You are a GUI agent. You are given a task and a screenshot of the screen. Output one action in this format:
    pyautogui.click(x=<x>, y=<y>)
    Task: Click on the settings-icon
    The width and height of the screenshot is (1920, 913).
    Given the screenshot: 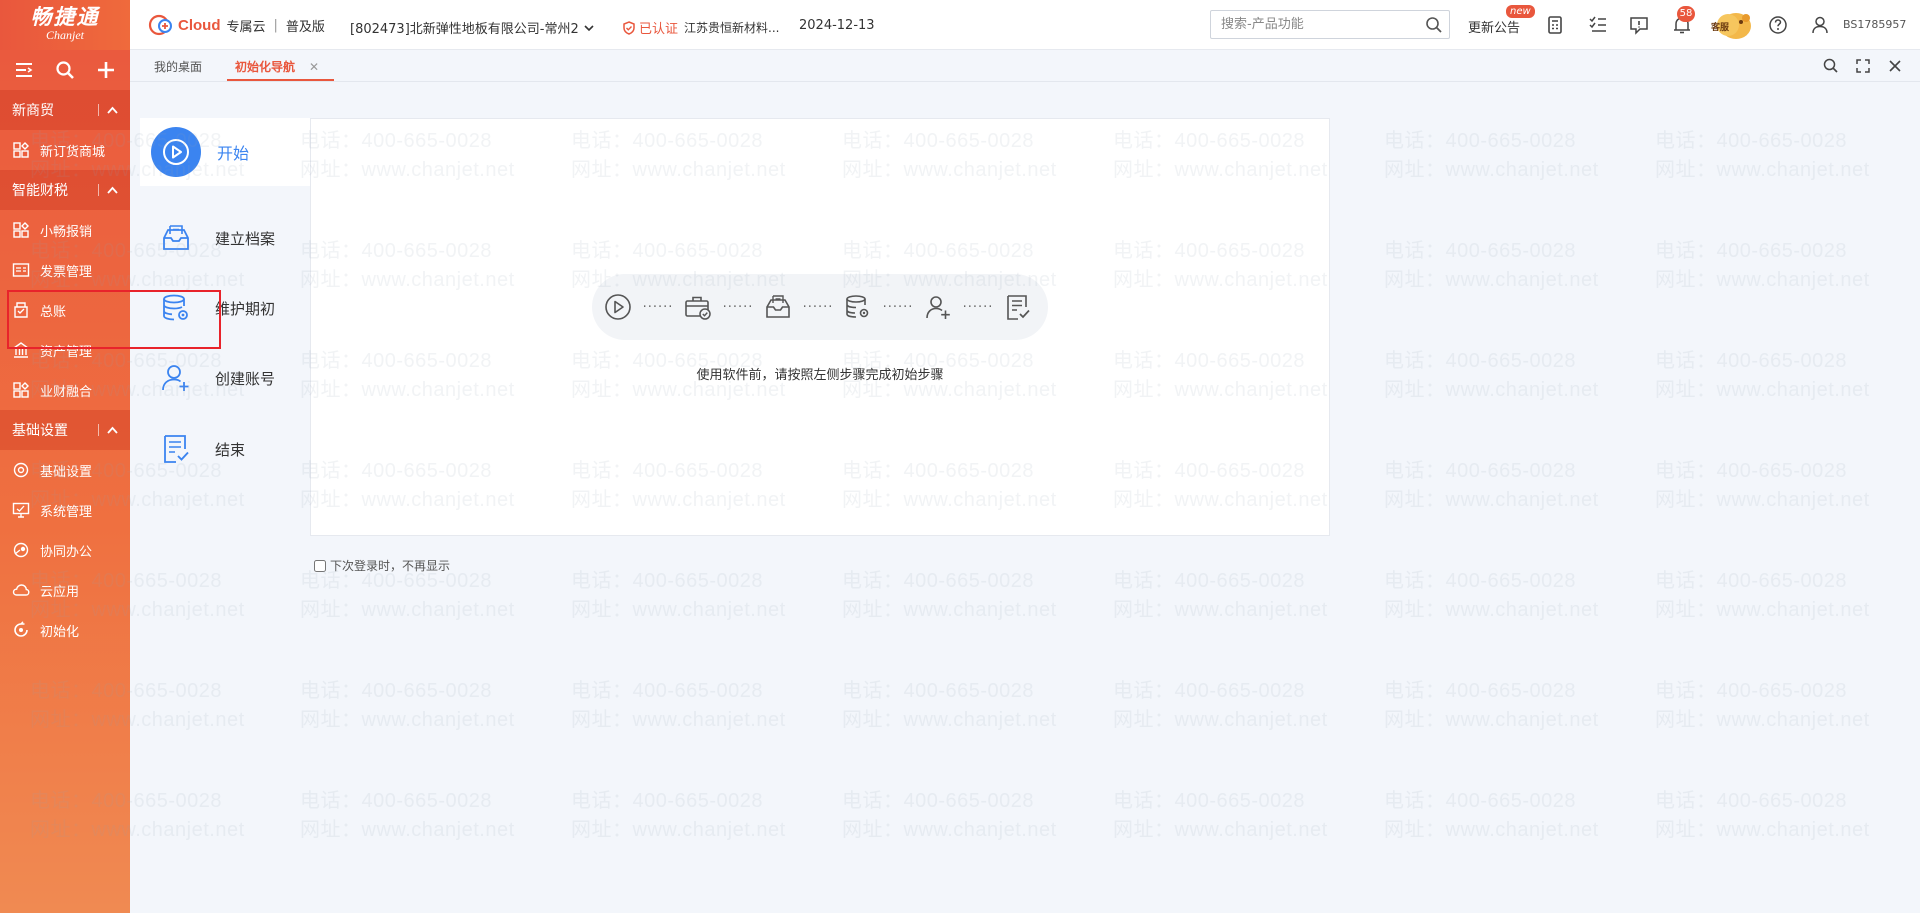 What is the action you would take?
    pyautogui.click(x=21, y=470)
    